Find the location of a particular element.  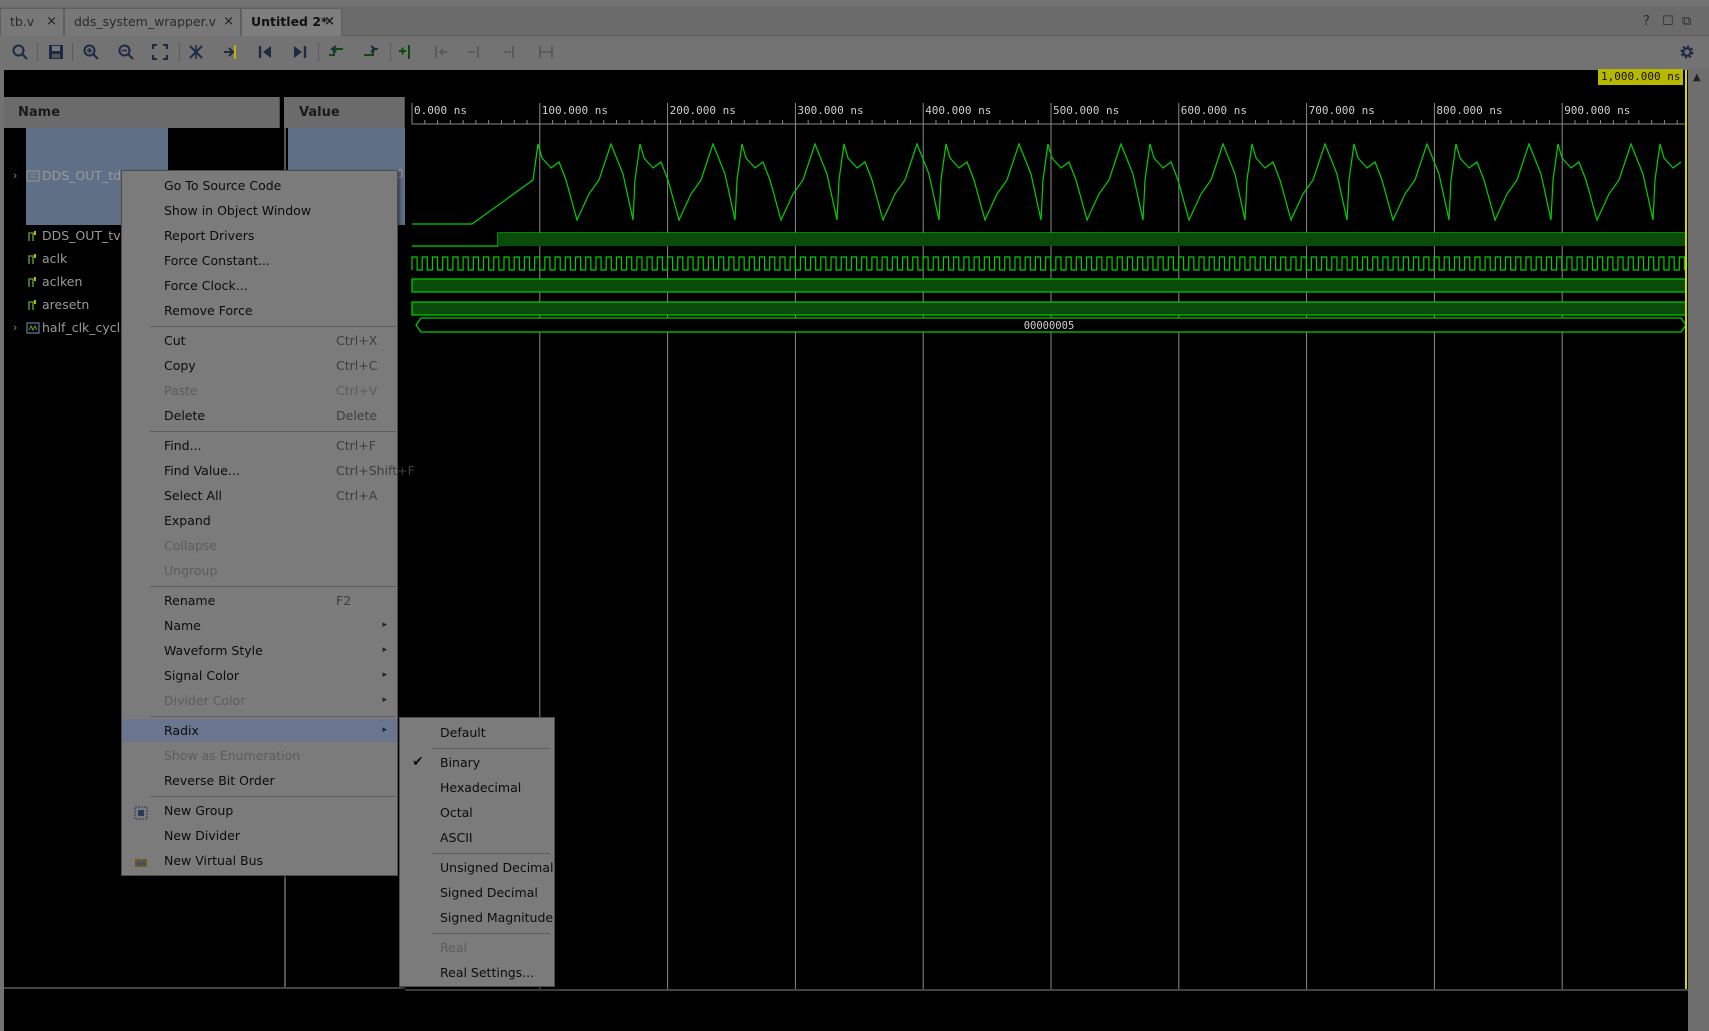

tab-label: tb.v is located at coordinates (22, 21).